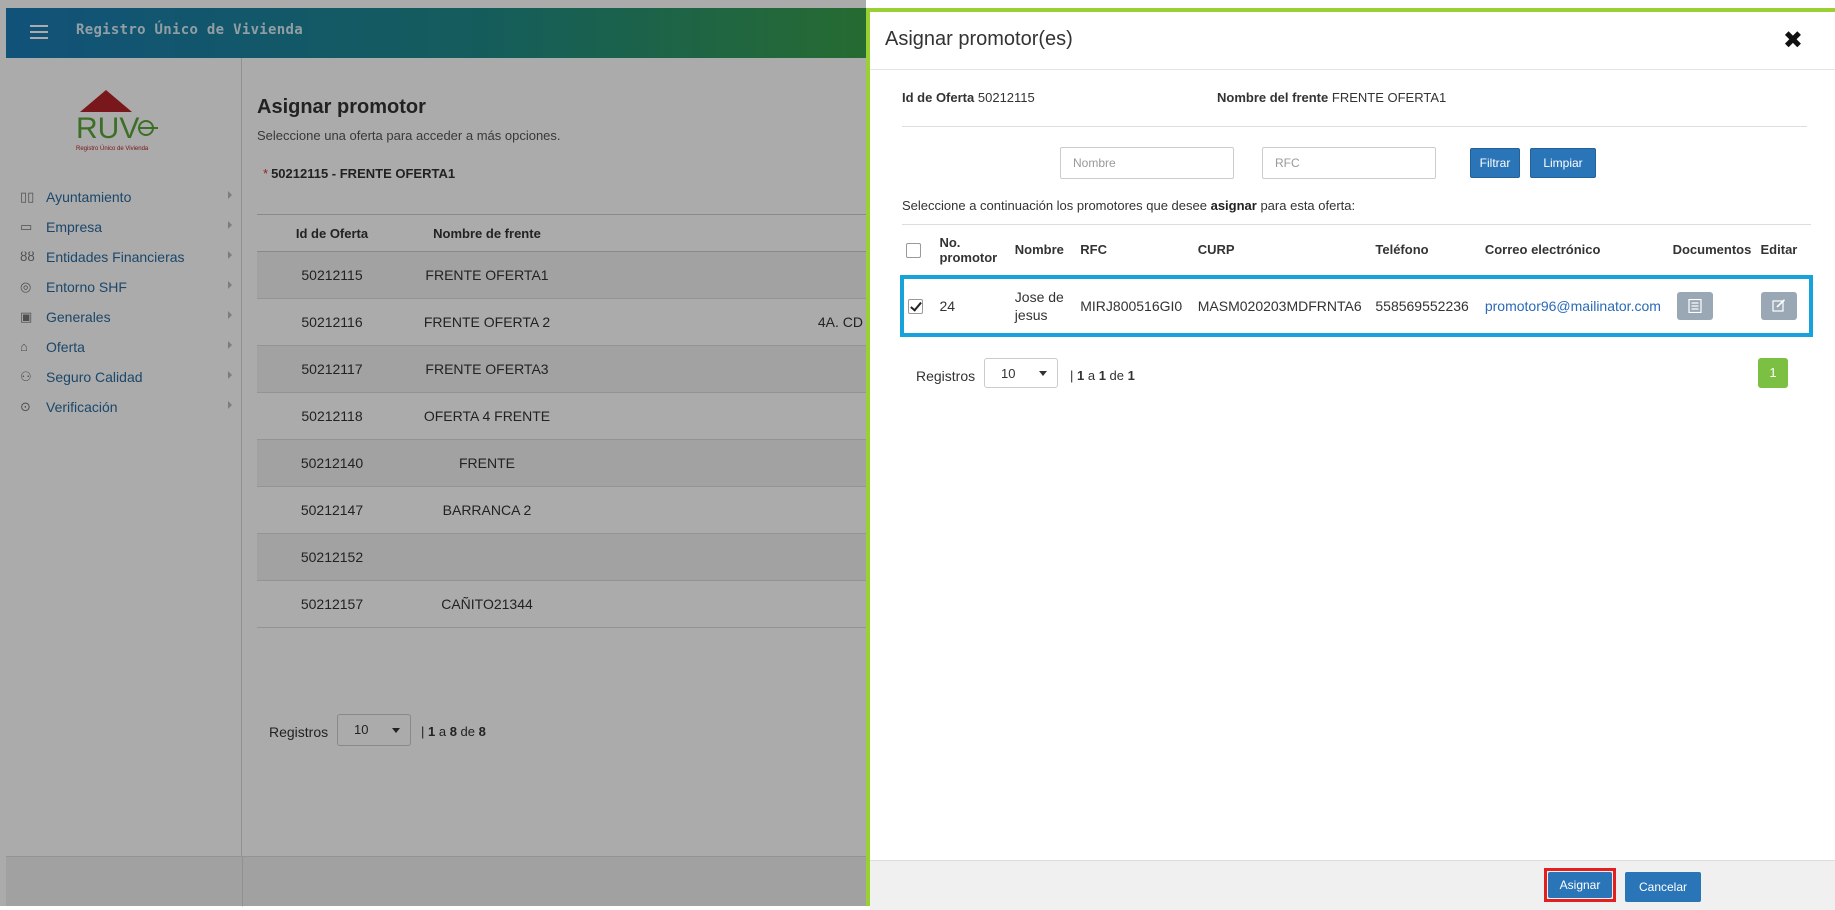  I want to click on cell-rfc: MIRJ800516GI0, so click(1135, 305).